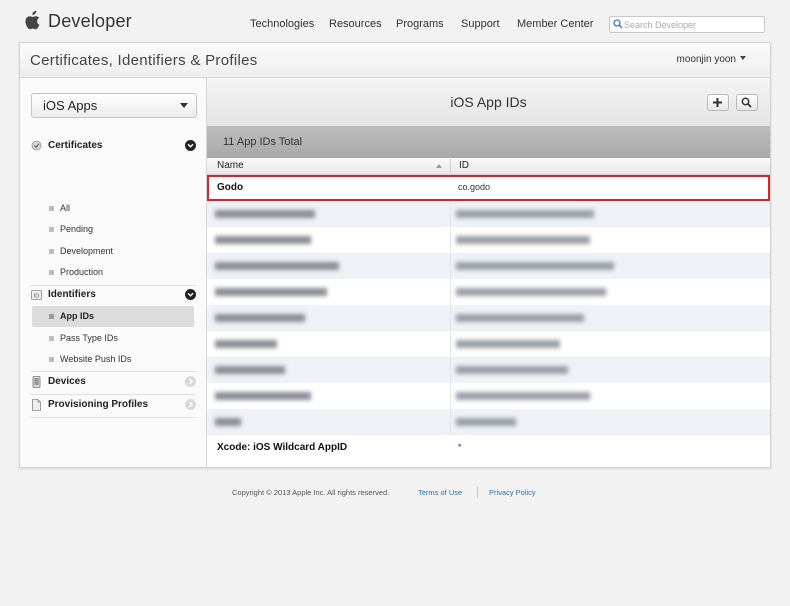 The image size is (790, 606). I want to click on nav-resources: Resources, so click(355, 24).